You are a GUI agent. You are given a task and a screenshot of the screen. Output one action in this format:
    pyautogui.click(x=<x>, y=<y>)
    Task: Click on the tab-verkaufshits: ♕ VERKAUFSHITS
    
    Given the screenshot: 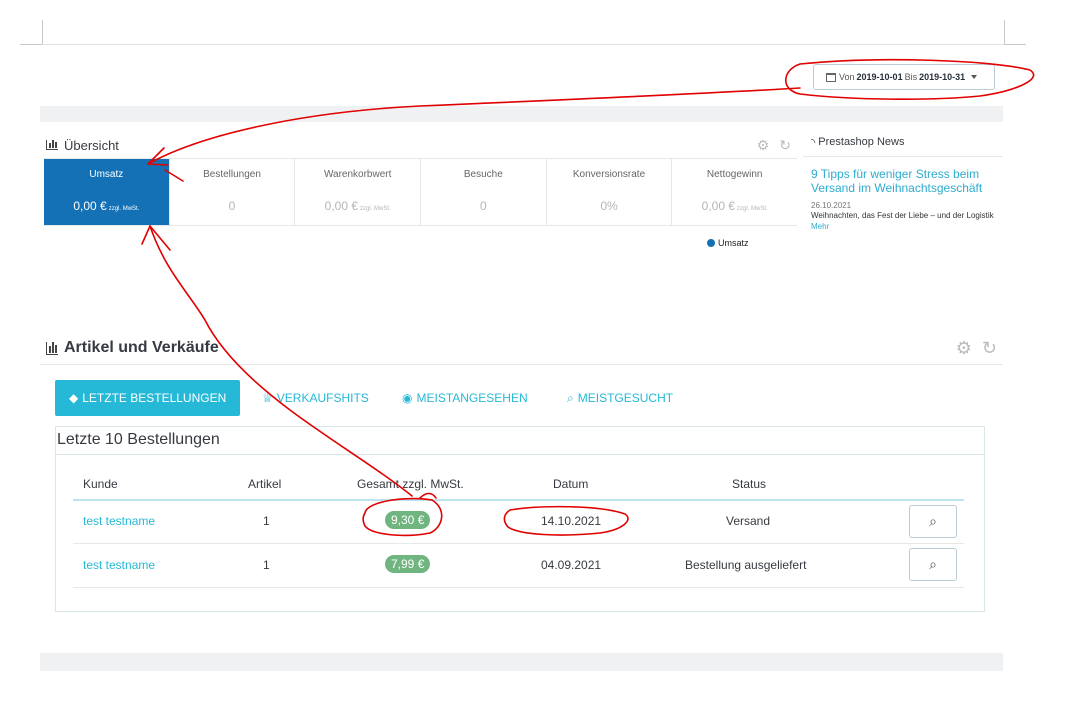 What is the action you would take?
    pyautogui.click(x=315, y=398)
    